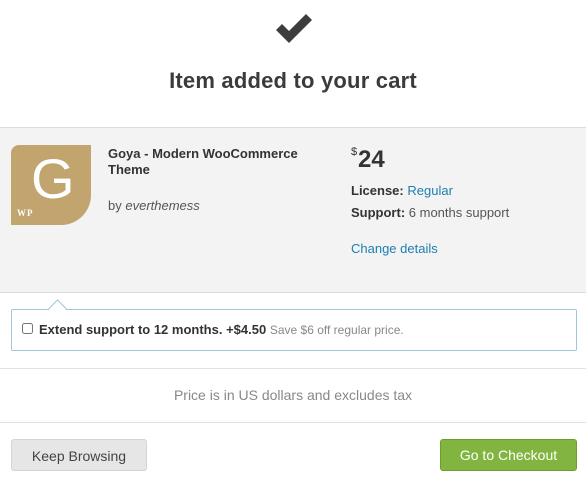 The image size is (586, 481). Describe the element at coordinates (508, 455) in the screenshot. I see `go-to-checkout-button: Go to Checkout` at that location.